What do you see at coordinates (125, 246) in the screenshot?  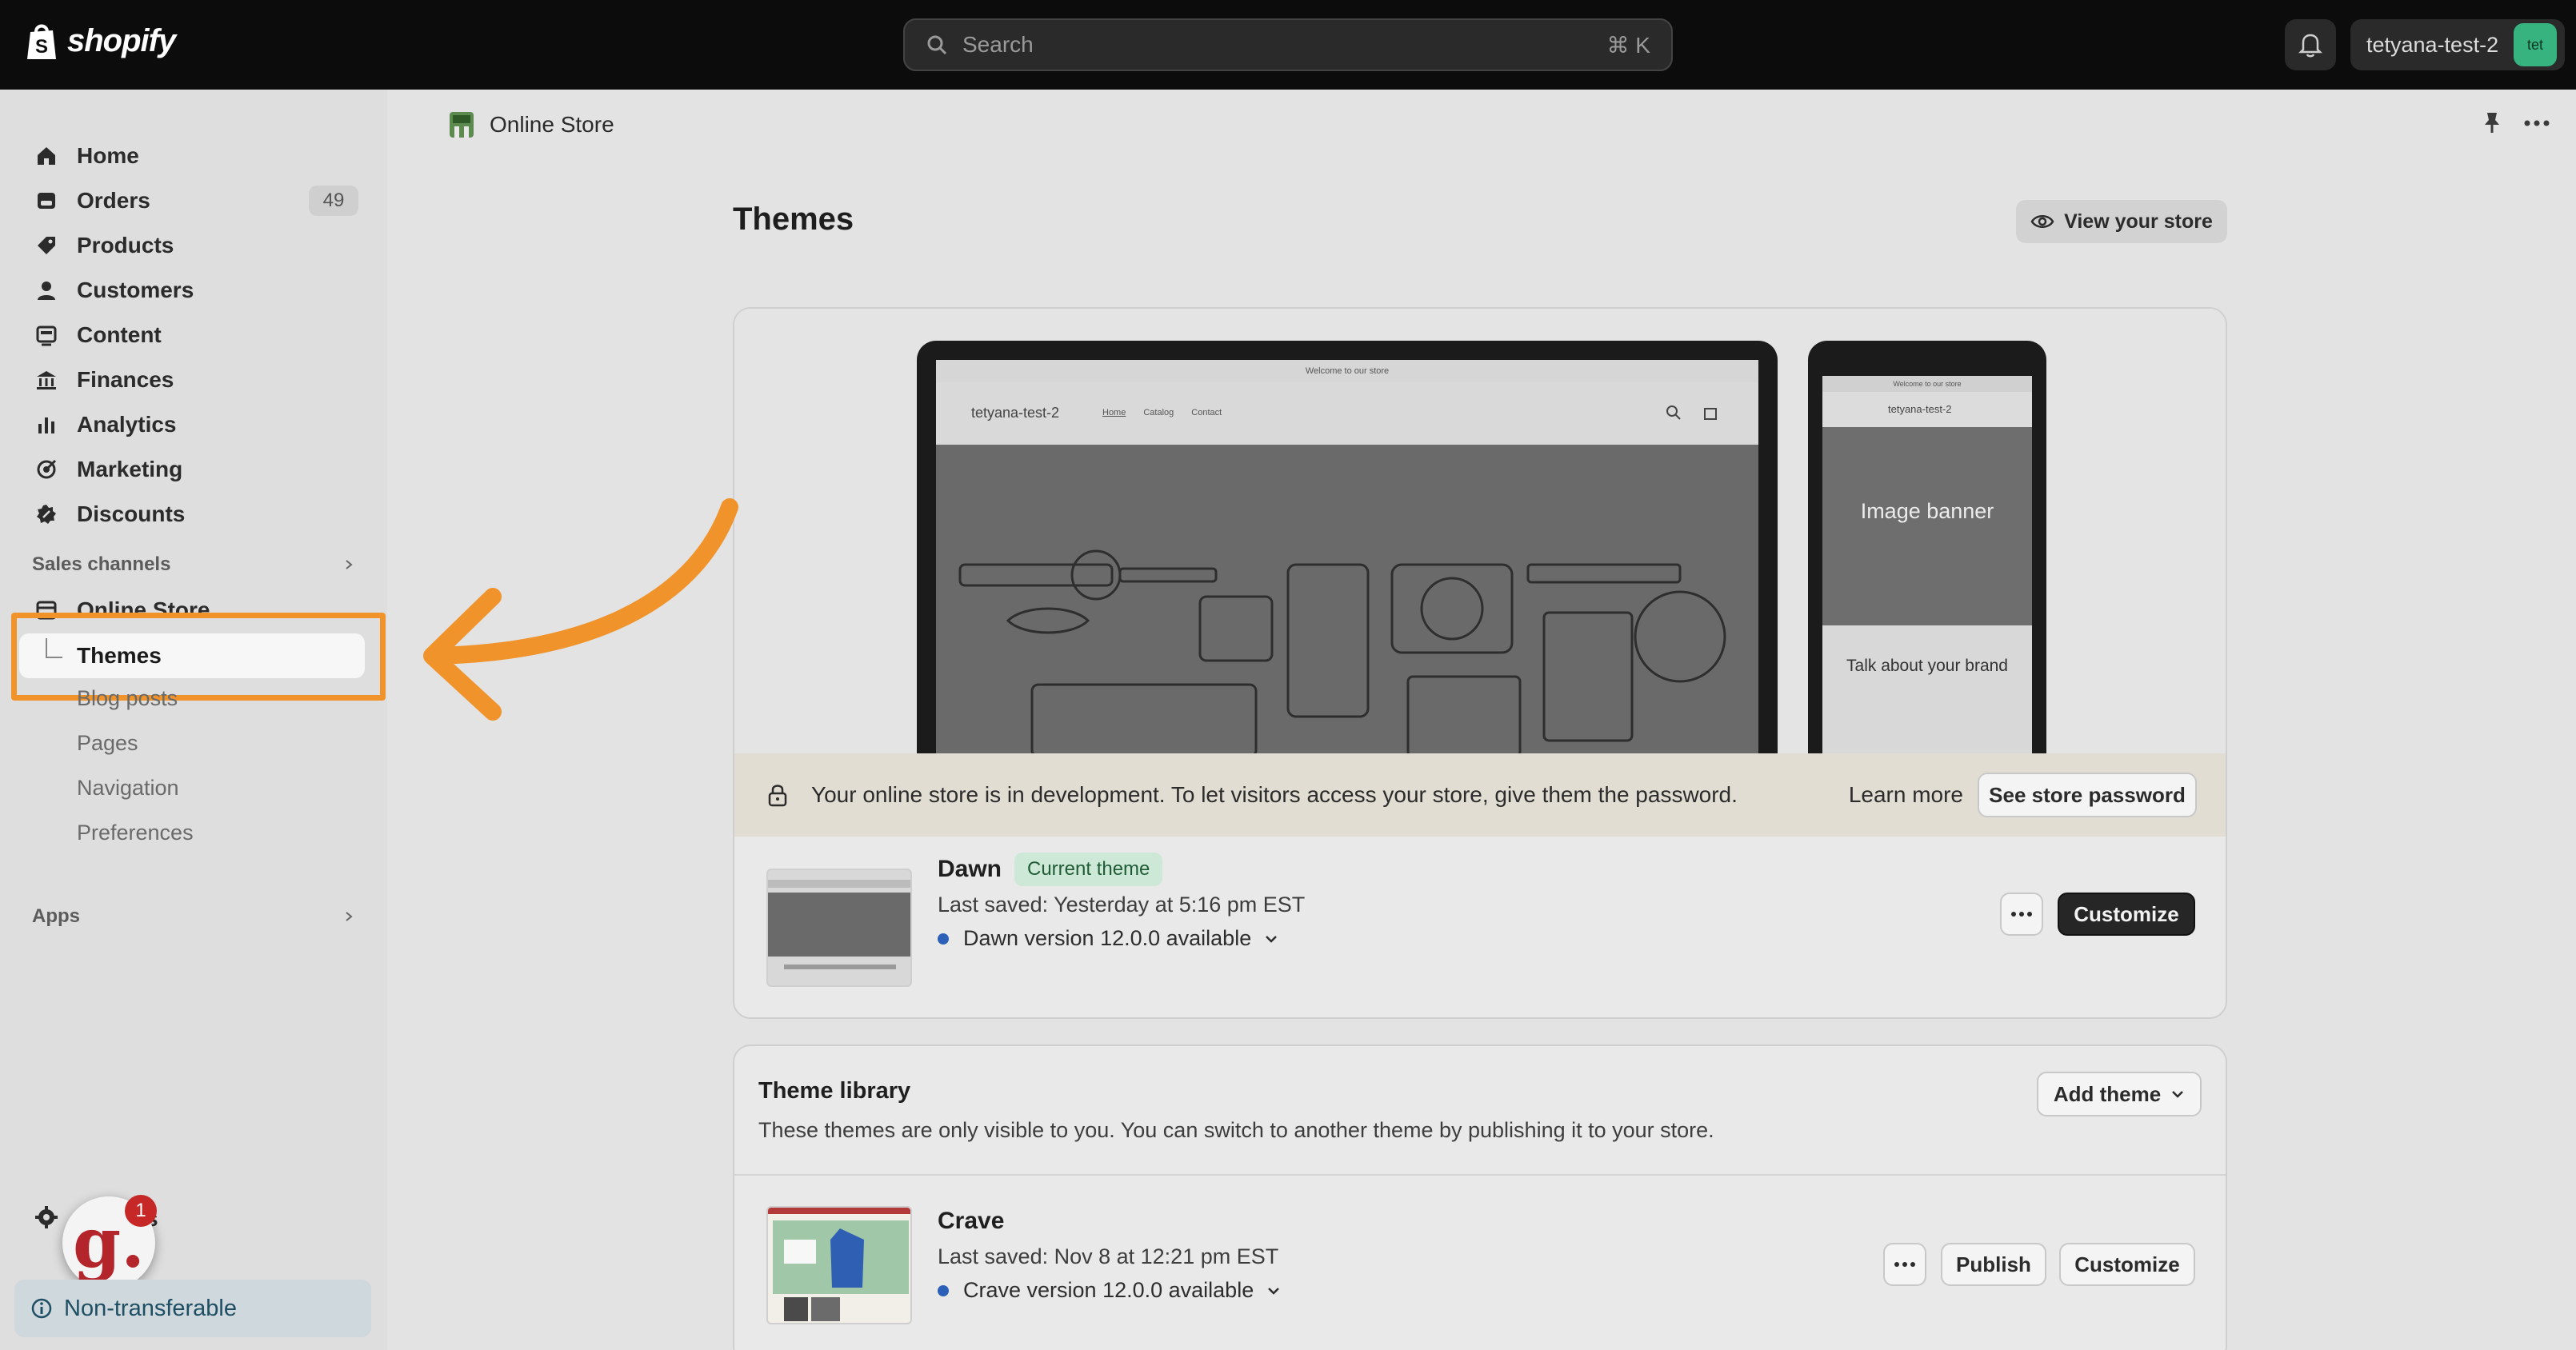 I see `sidebar-item-label: Products` at bounding box center [125, 246].